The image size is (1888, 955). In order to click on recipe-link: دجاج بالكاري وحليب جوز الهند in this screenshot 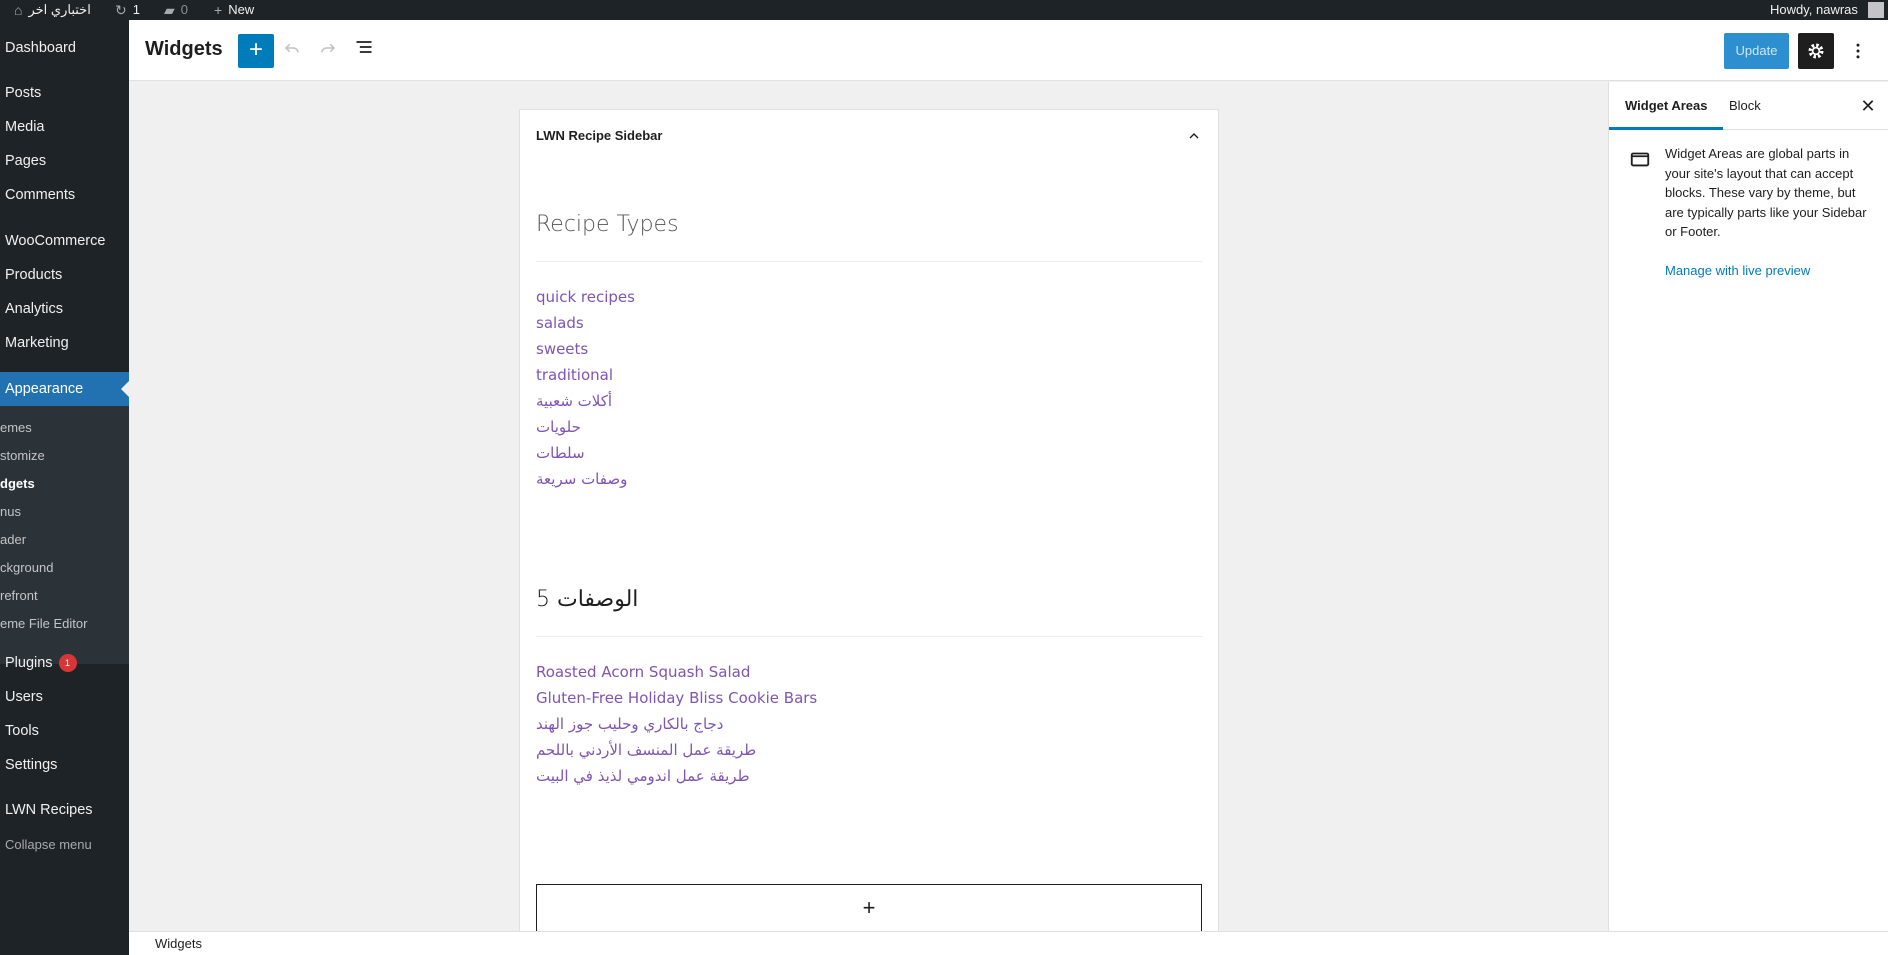, I will do `click(630, 724)`.